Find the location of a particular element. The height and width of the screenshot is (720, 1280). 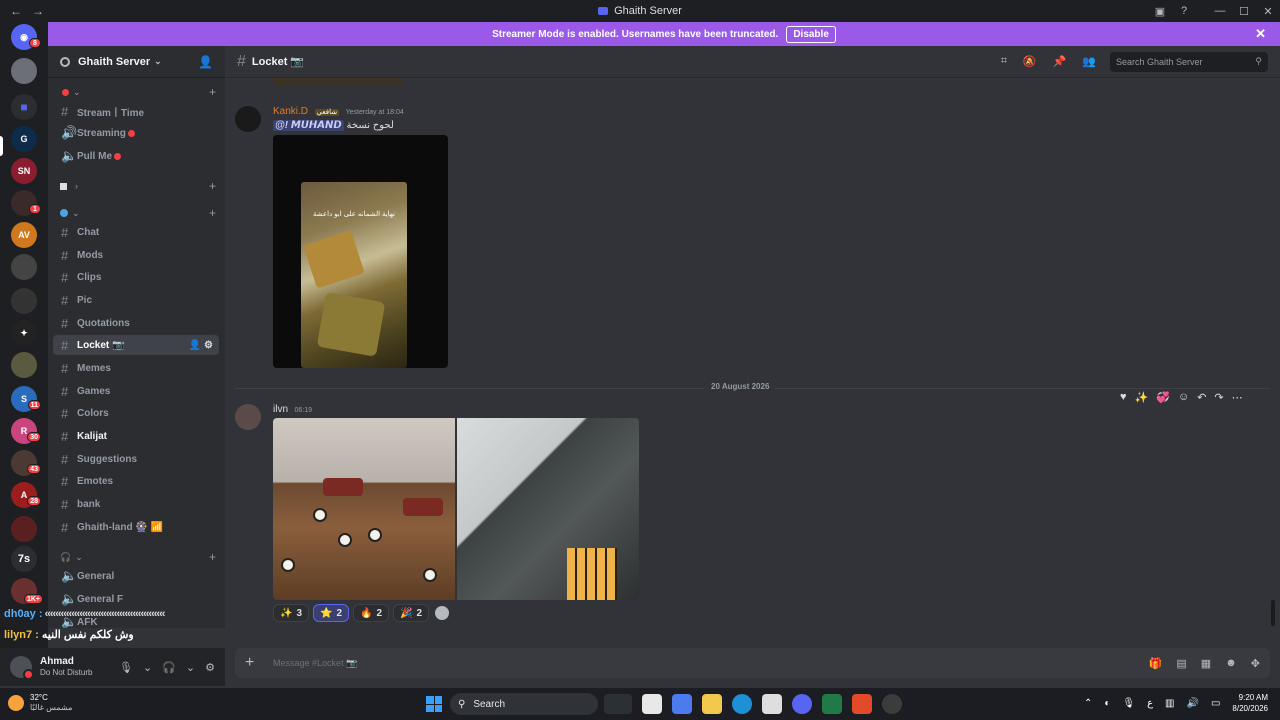

channel-stream-time: # Stream丨Time is located at coordinates (136, 111).